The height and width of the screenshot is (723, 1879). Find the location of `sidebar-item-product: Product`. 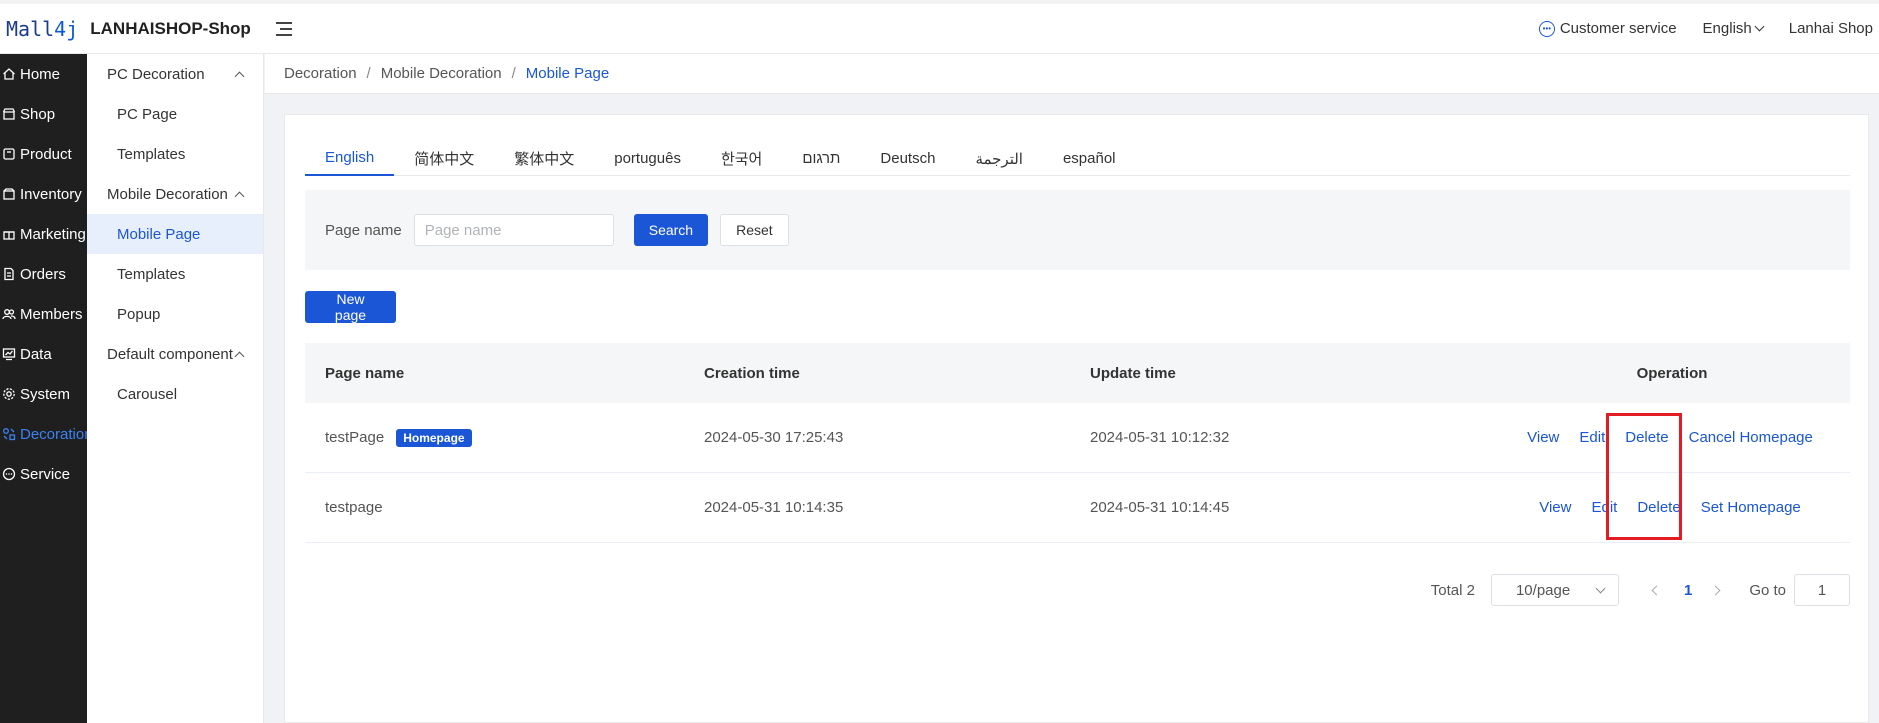

sidebar-item-product: Product is located at coordinates (43, 154).